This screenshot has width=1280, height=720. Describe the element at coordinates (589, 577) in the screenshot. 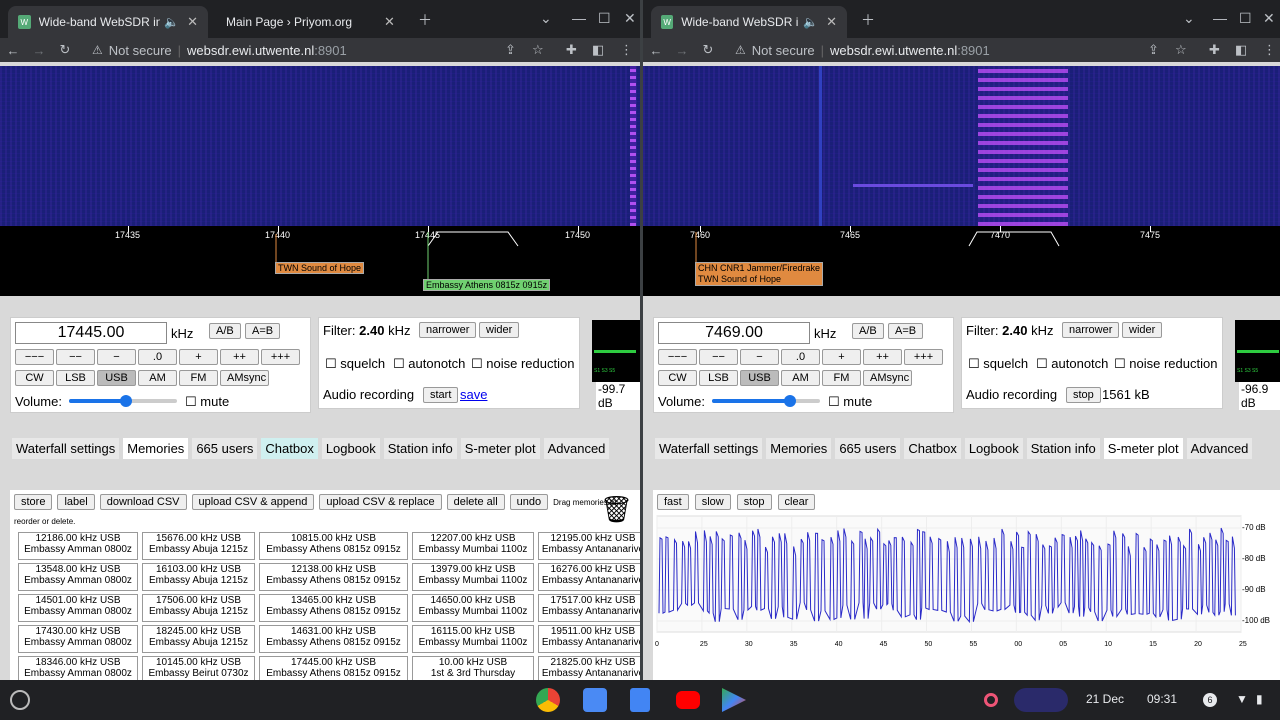

I see `memory-cell: 16276.00 kHz USB Embassy Antananarivo` at that location.